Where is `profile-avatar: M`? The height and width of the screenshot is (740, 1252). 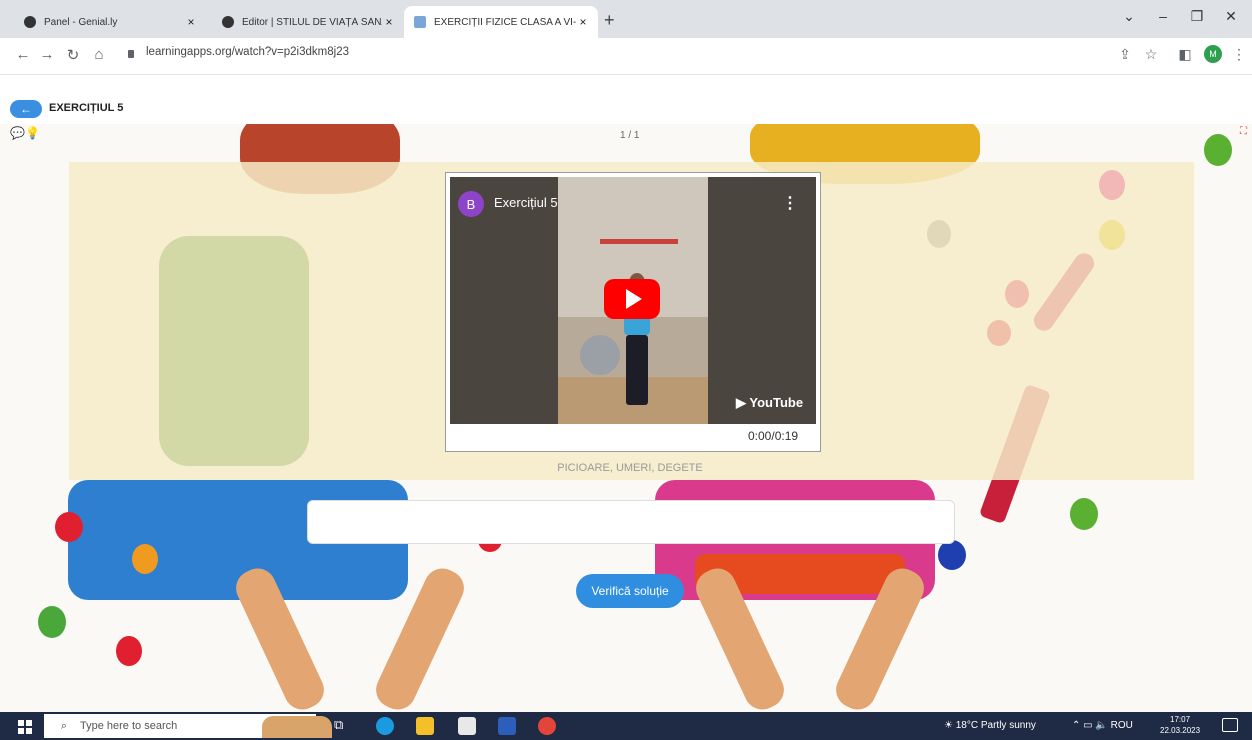
profile-avatar: M is located at coordinates (1213, 54).